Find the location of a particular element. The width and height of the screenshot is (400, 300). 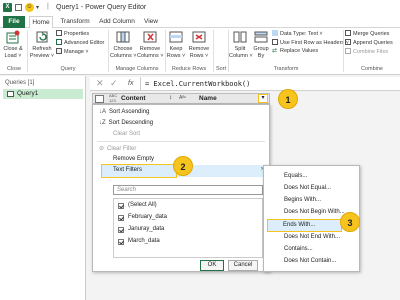

value-label: Januray_data is located at coordinates (146, 229).